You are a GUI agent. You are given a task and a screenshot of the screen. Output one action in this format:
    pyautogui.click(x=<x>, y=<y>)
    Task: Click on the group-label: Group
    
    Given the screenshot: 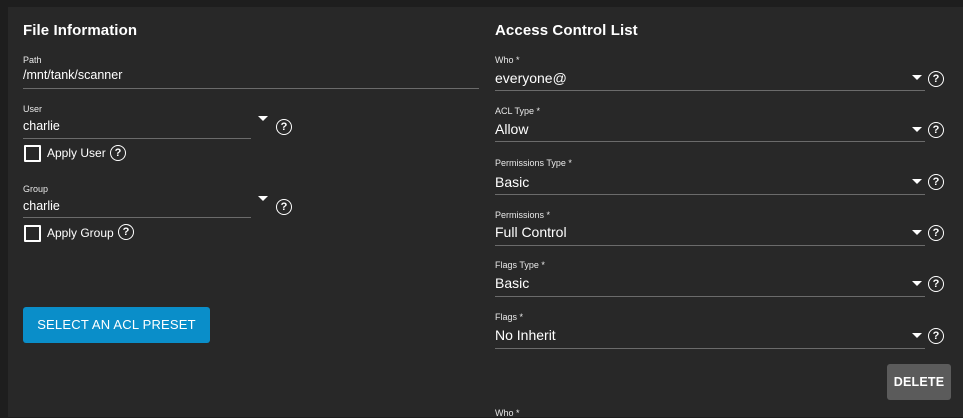 What is the action you would take?
    pyautogui.click(x=36, y=189)
    